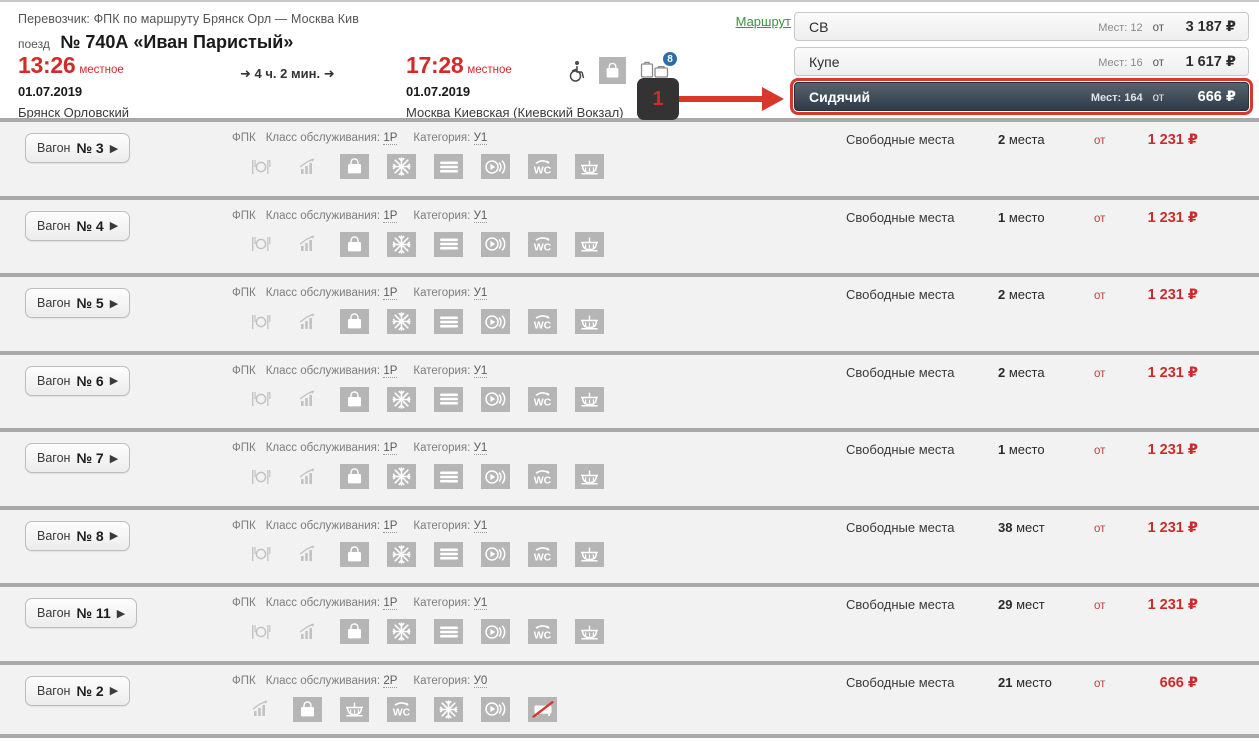  What do you see at coordinates (1120, 27) in the screenshot?
I see `class-option-seats: Мест: 12` at bounding box center [1120, 27].